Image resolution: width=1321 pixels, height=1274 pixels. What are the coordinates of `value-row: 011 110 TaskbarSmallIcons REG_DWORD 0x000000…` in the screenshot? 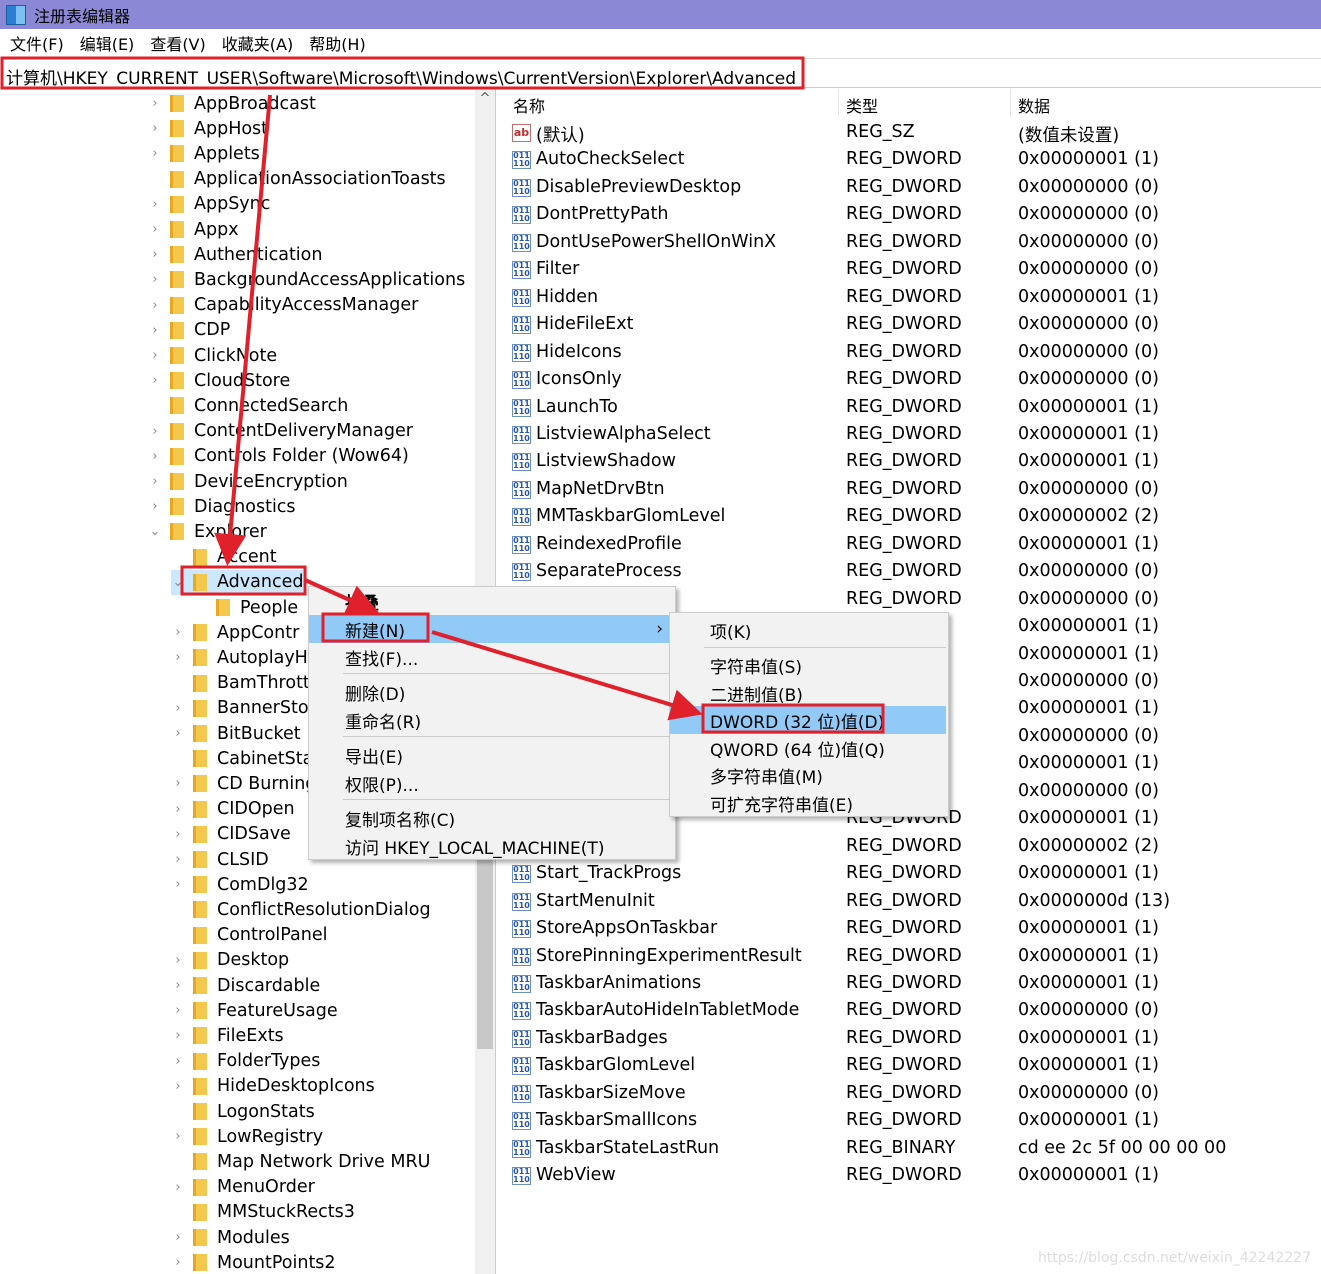 It's located at (913, 1121).